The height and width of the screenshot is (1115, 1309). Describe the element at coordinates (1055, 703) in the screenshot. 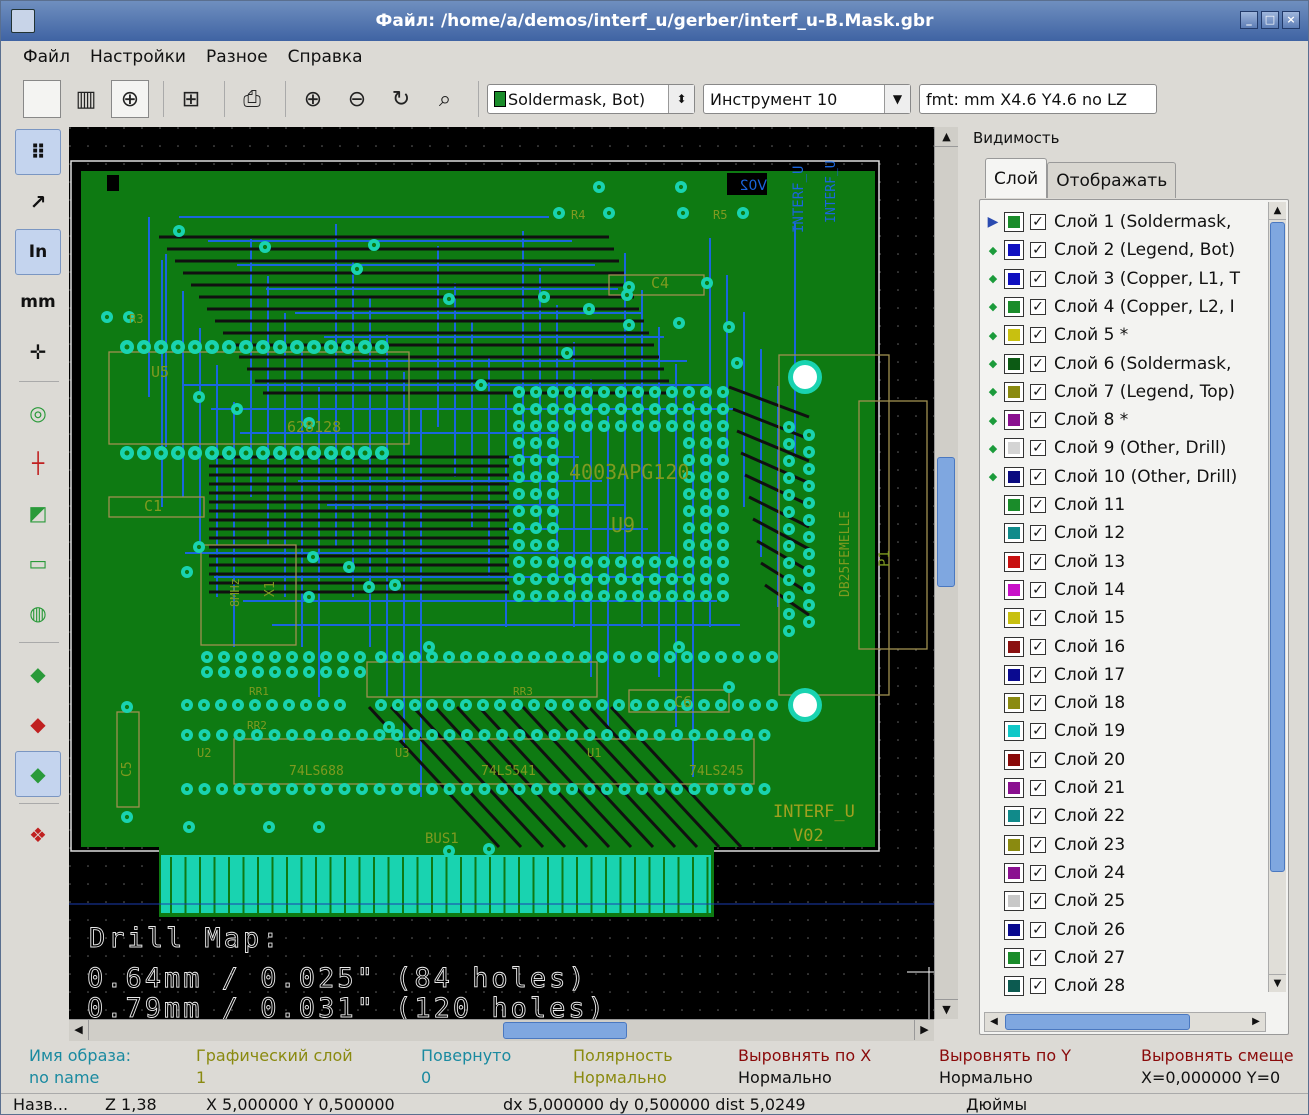

I see `layer-row: ✓ Слой 18` at that location.